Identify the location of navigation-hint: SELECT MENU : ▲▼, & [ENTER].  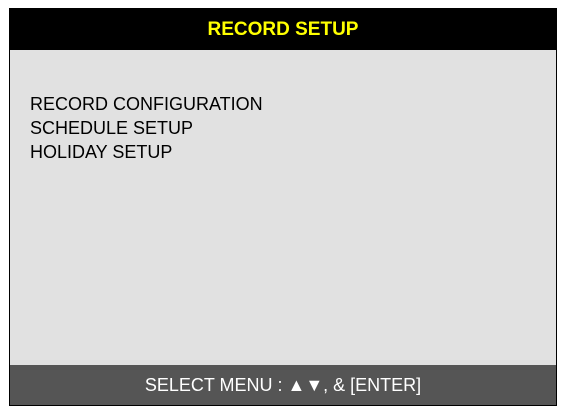
(283, 385).